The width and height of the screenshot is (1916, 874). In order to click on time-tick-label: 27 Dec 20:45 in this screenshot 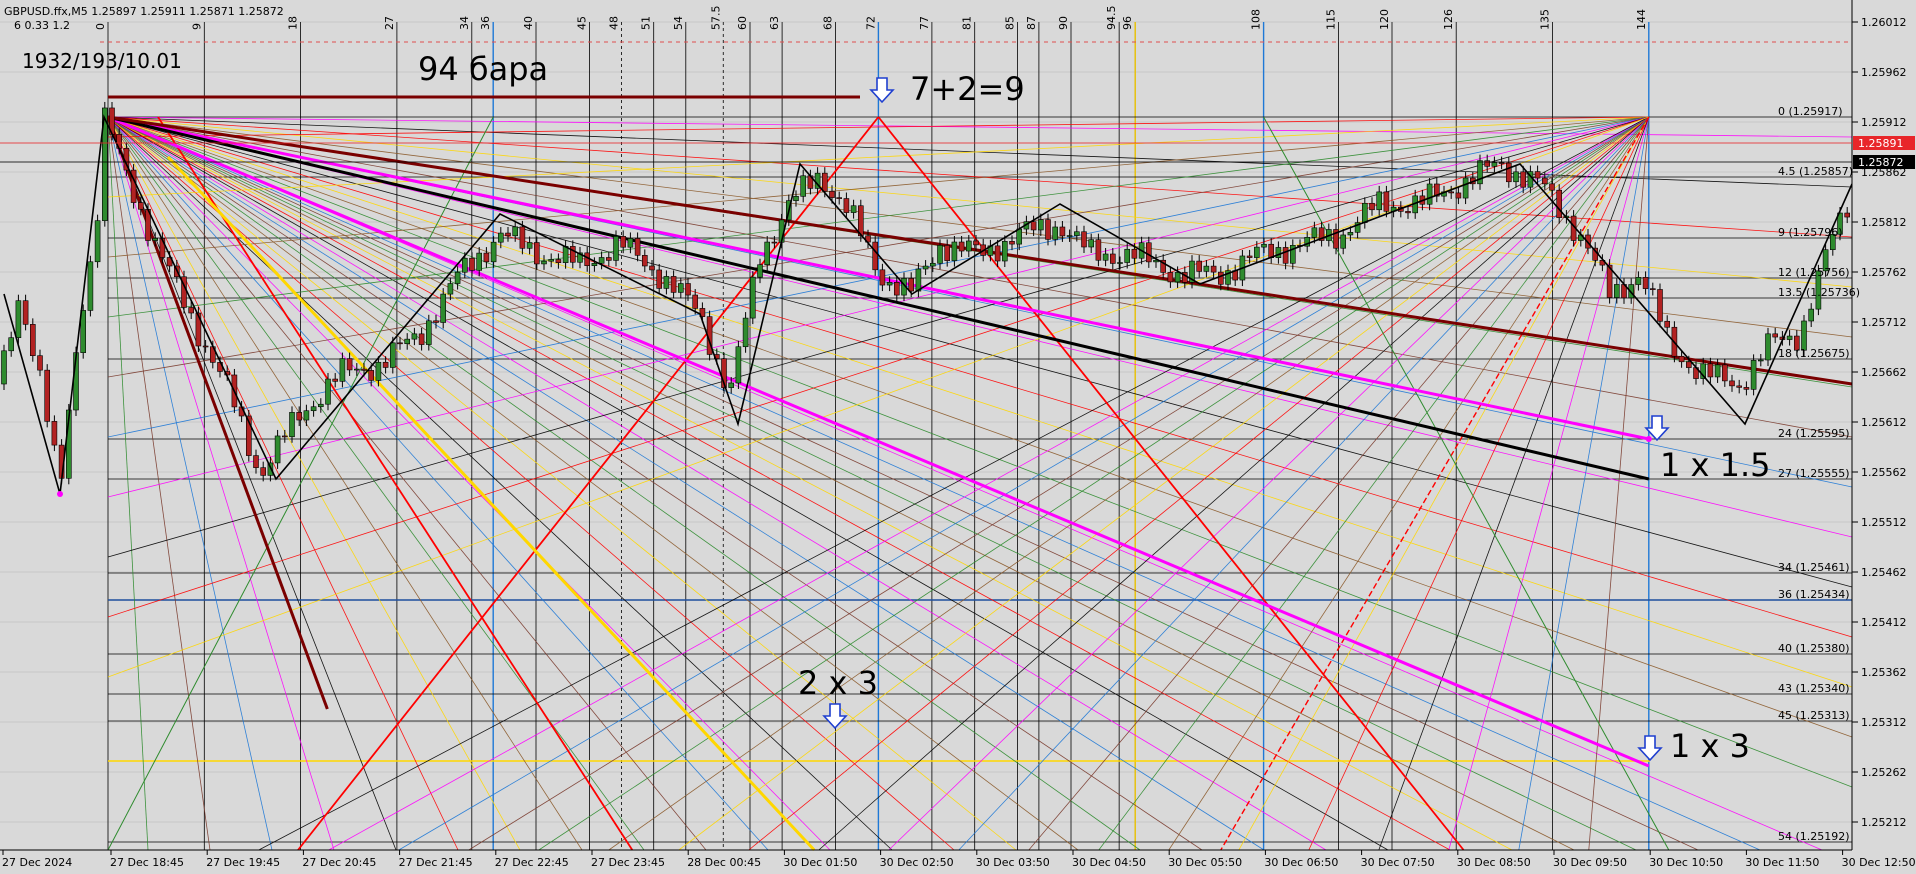, I will do `click(339, 862)`.